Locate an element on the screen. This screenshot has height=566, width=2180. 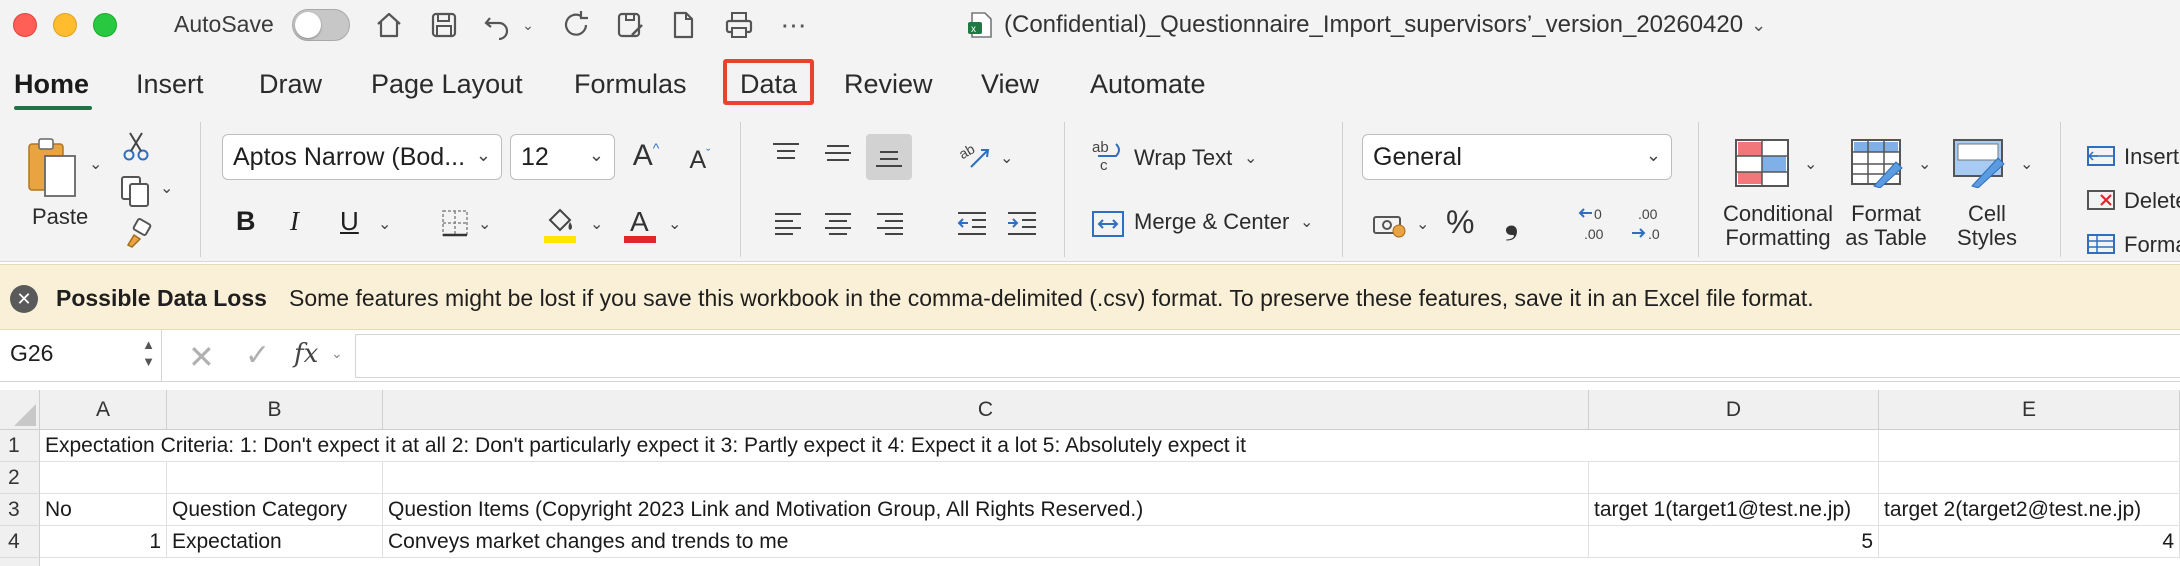
cut-icon is located at coordinates (136, 146).